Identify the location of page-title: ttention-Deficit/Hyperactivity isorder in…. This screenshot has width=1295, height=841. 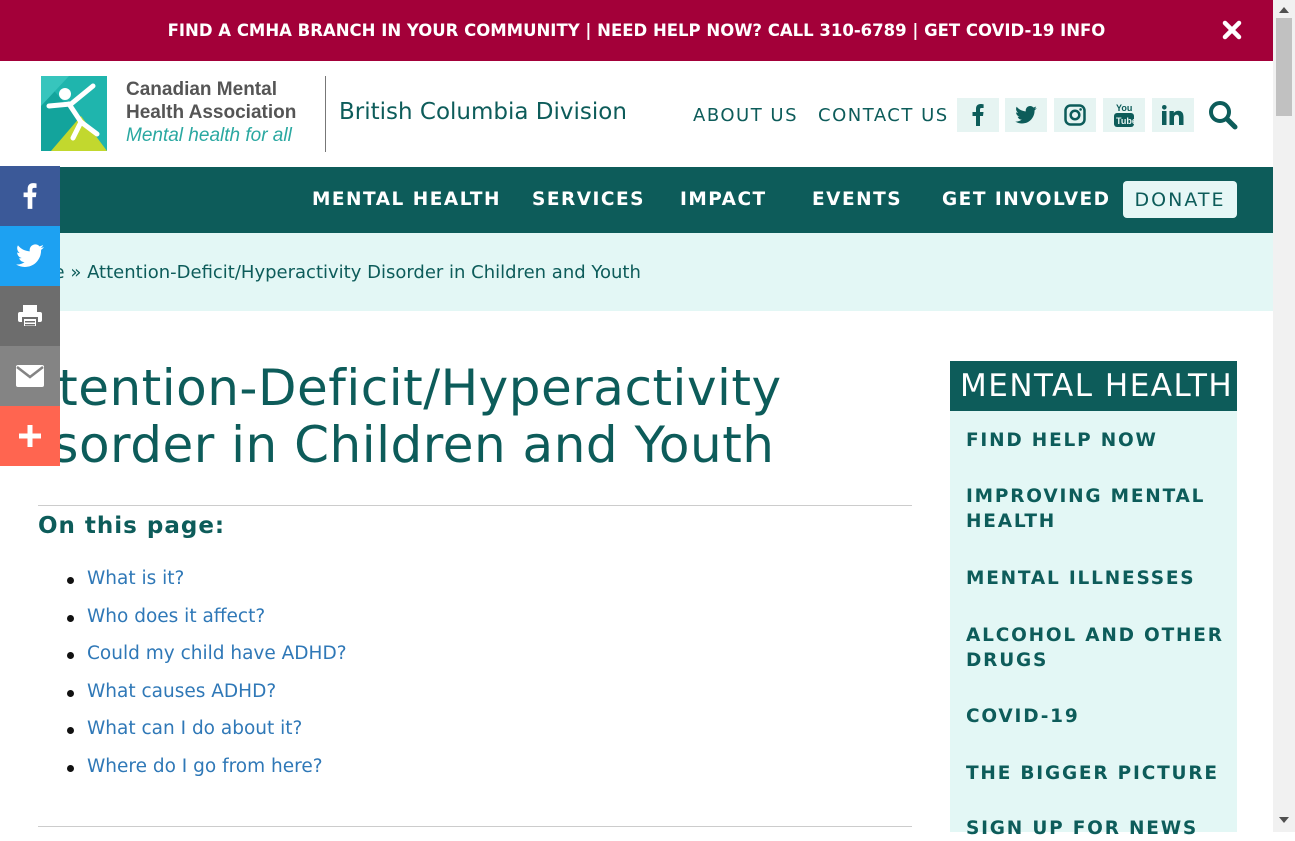
(418, 417).